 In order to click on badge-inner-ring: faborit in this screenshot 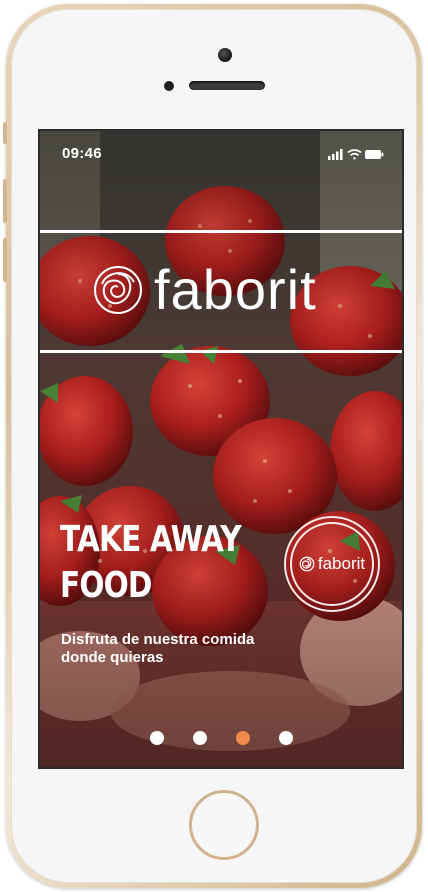, I will do `click(332, 564)`.